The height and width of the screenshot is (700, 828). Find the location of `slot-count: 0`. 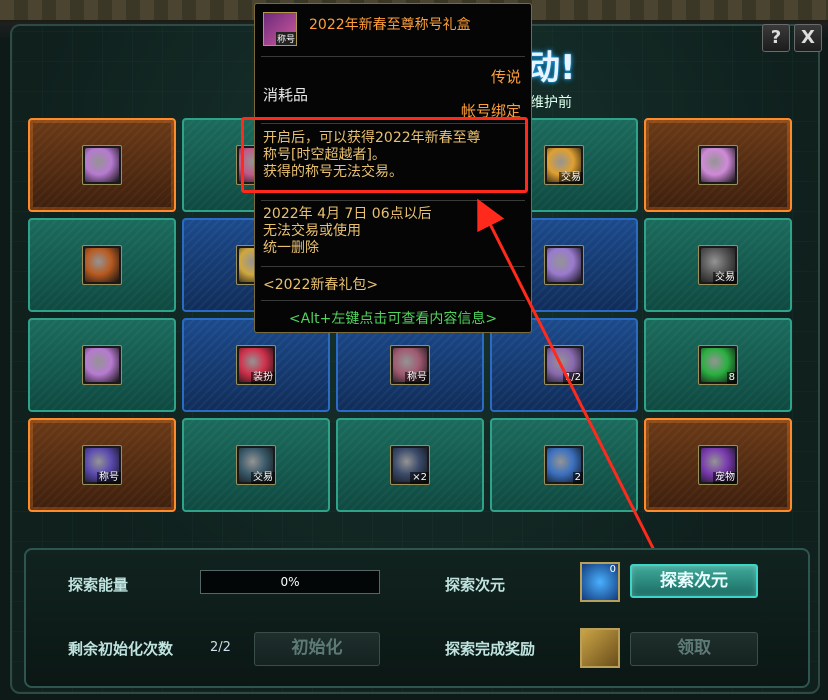

slot-count: 0 is located at coordinates (612, 569).